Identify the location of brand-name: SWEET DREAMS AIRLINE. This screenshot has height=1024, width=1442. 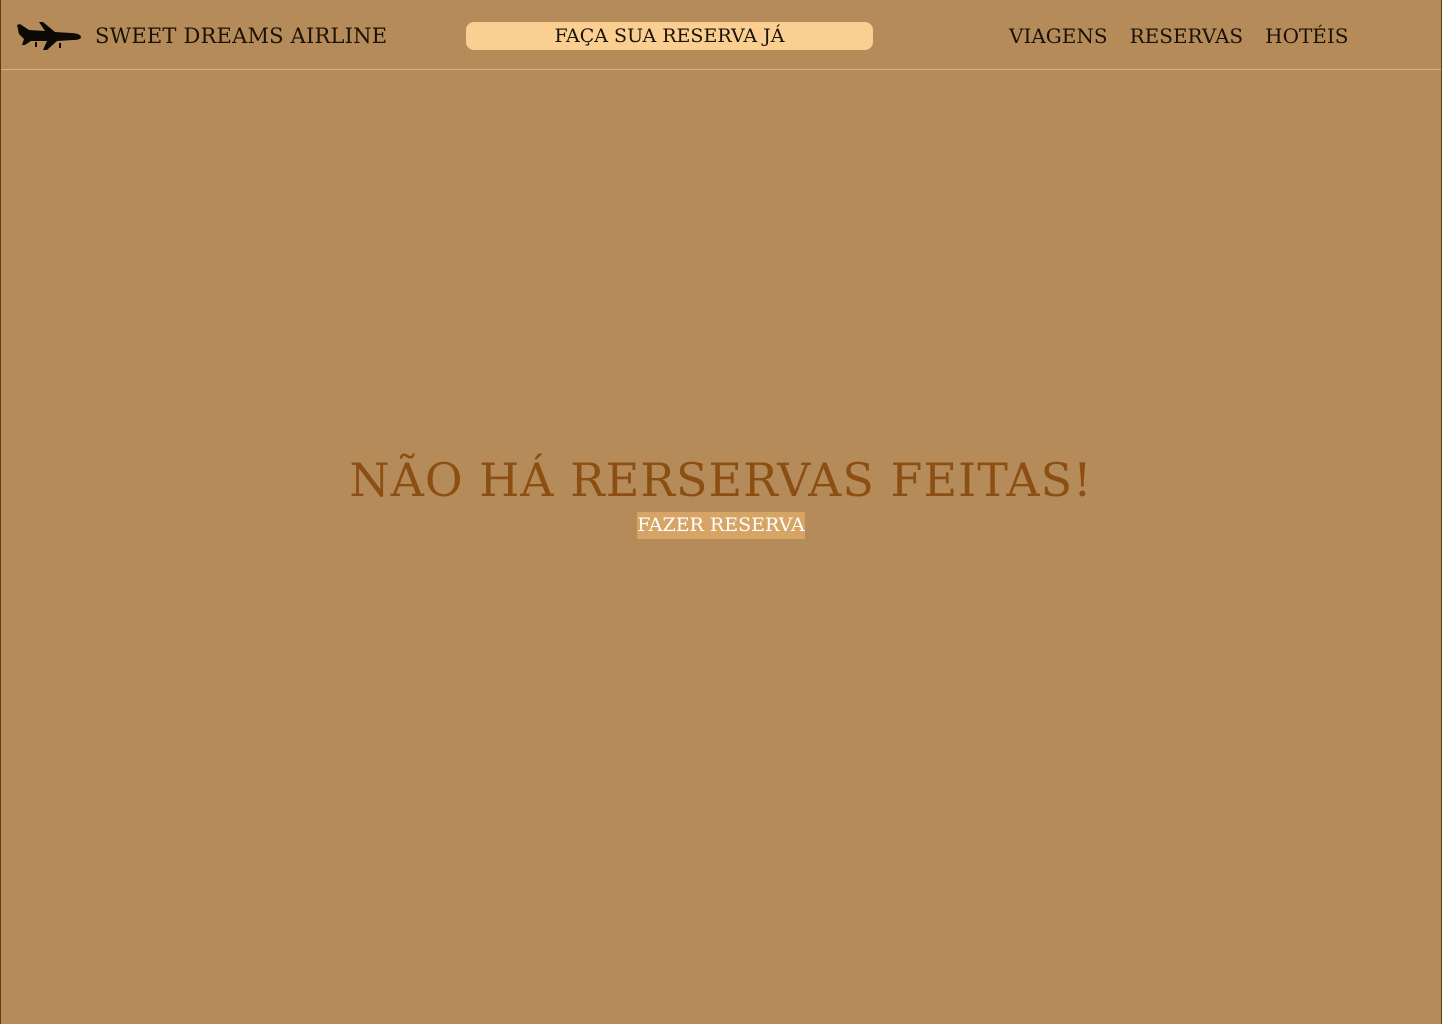
(241, 36).